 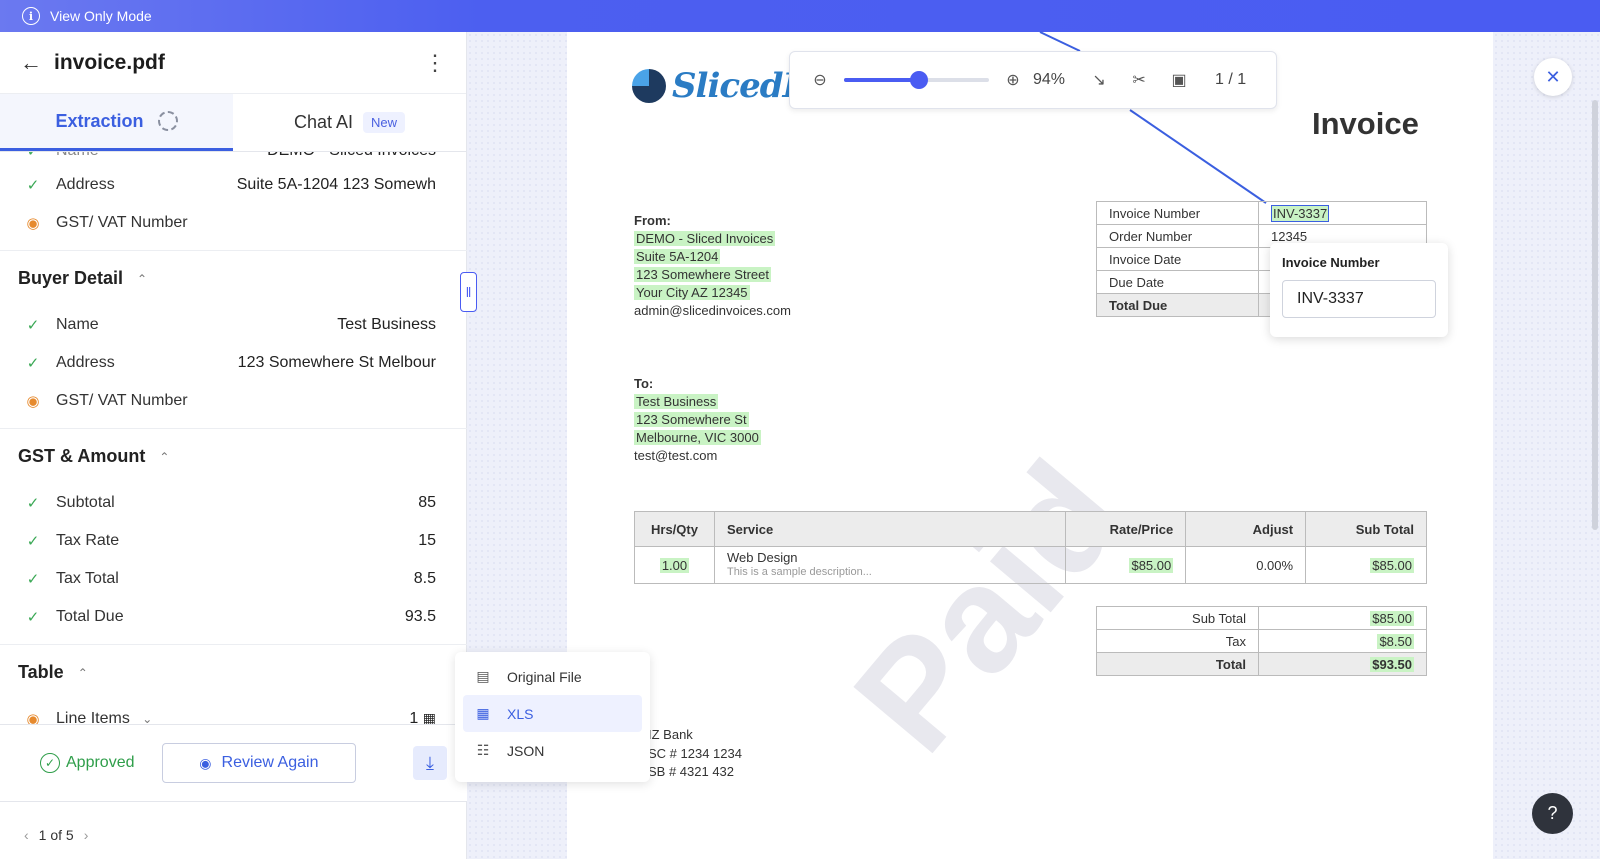 What do you see at coordinates (1553, 77) in the screenshot?
I see `close-viewer-button: ✕` at bounding box center [1553, 77].